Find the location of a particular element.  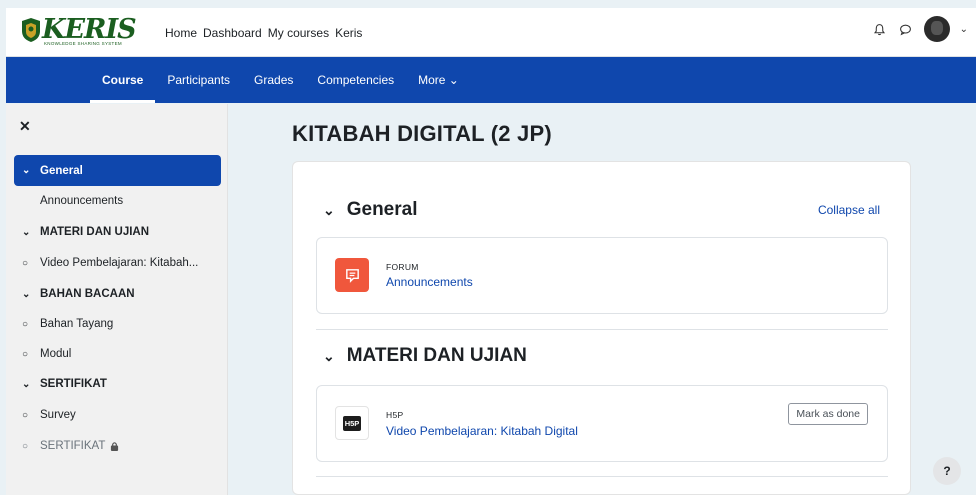

sidebar-item-bahan-tayang: ○ Bahan Tayang is located at coordinates (117, 324).